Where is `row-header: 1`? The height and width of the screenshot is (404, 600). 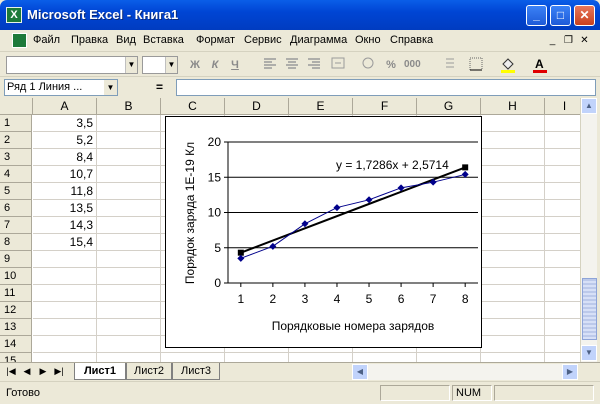 row-header: 1 is located at coordinates (16, 123).